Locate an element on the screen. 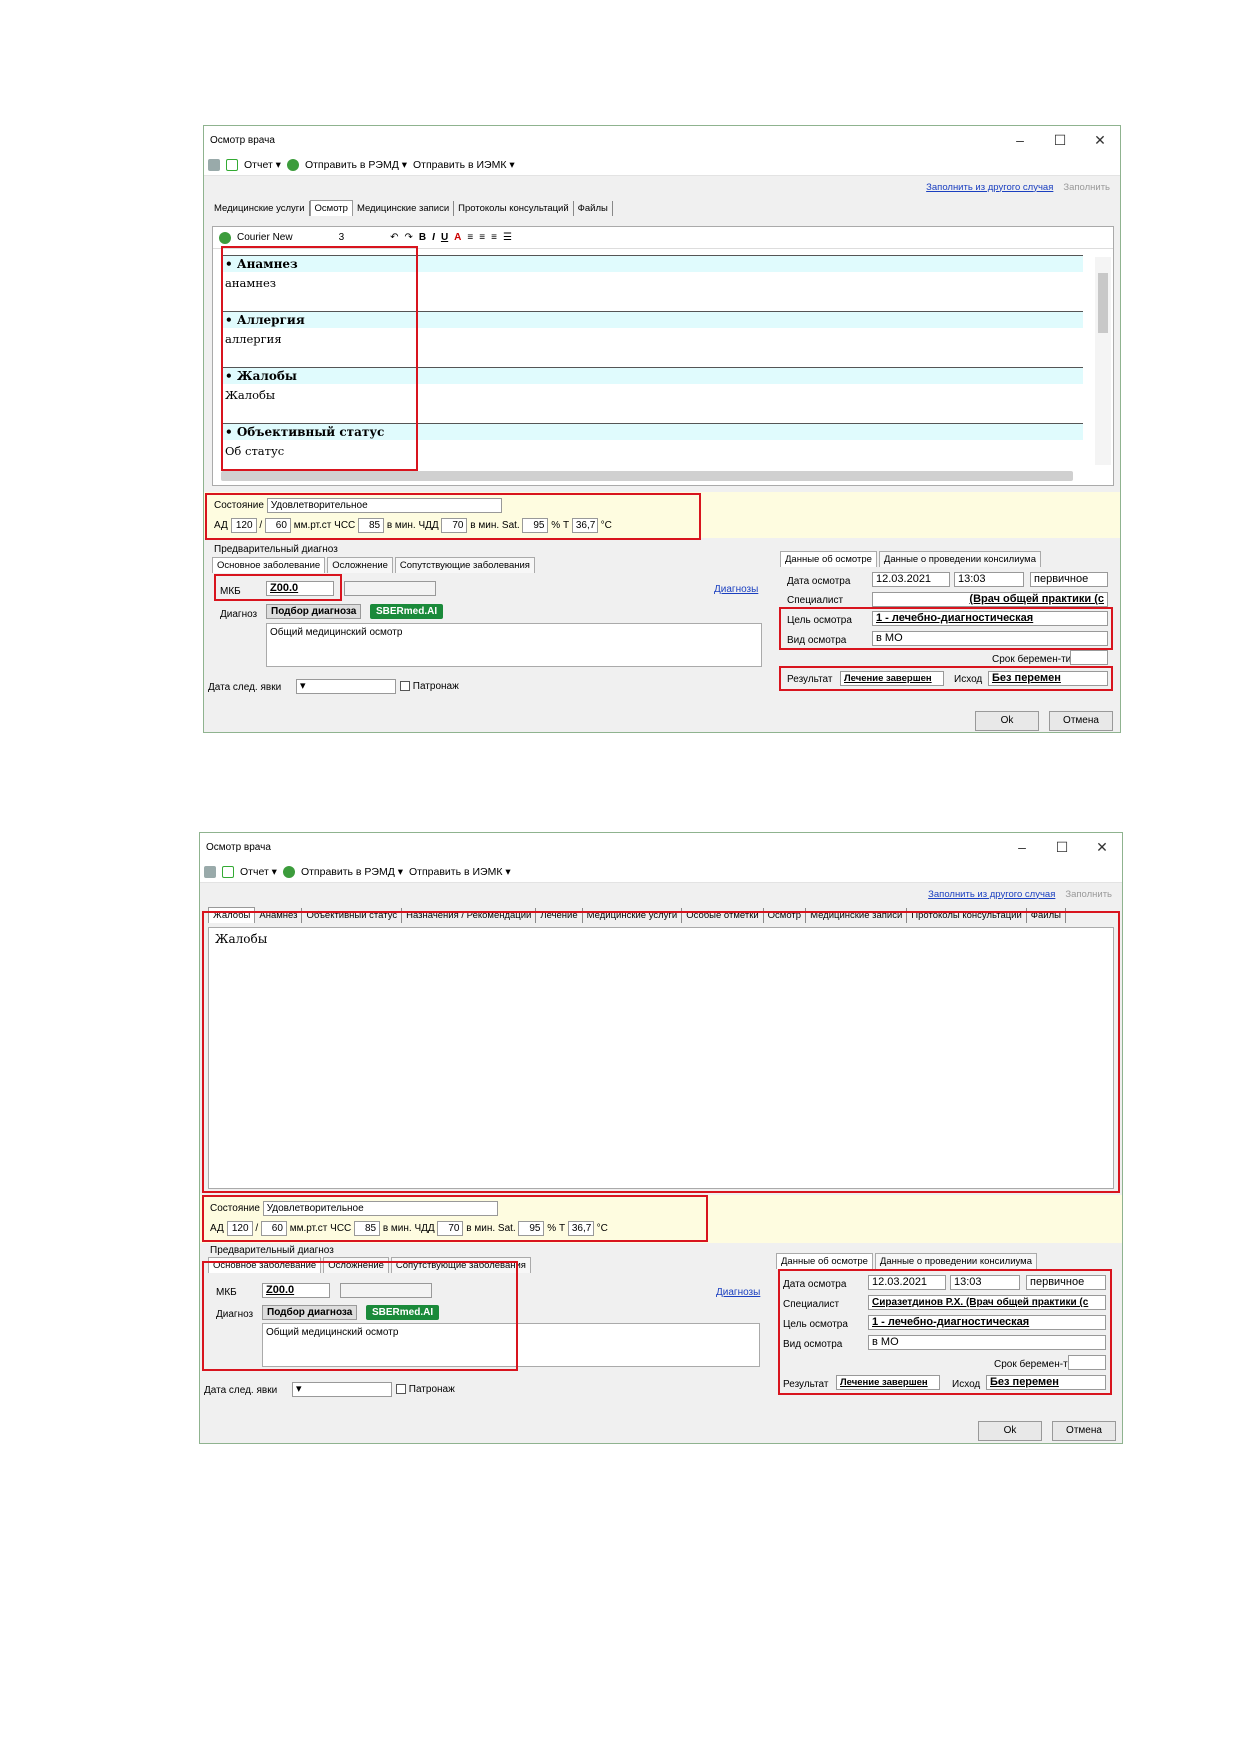 This screenshot has width=1240, height=1754. font-select: Courier New is located at coordinates (265, 237).